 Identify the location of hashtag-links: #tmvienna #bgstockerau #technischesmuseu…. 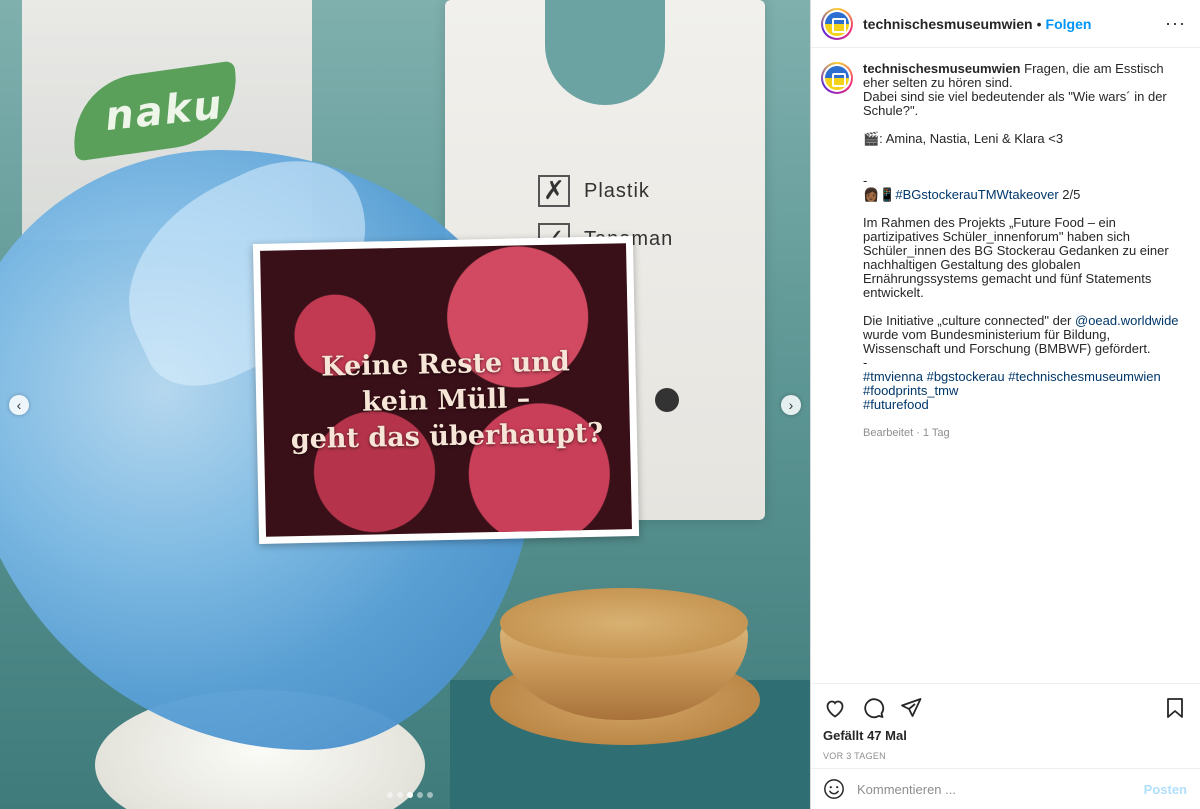
(1023, 377).